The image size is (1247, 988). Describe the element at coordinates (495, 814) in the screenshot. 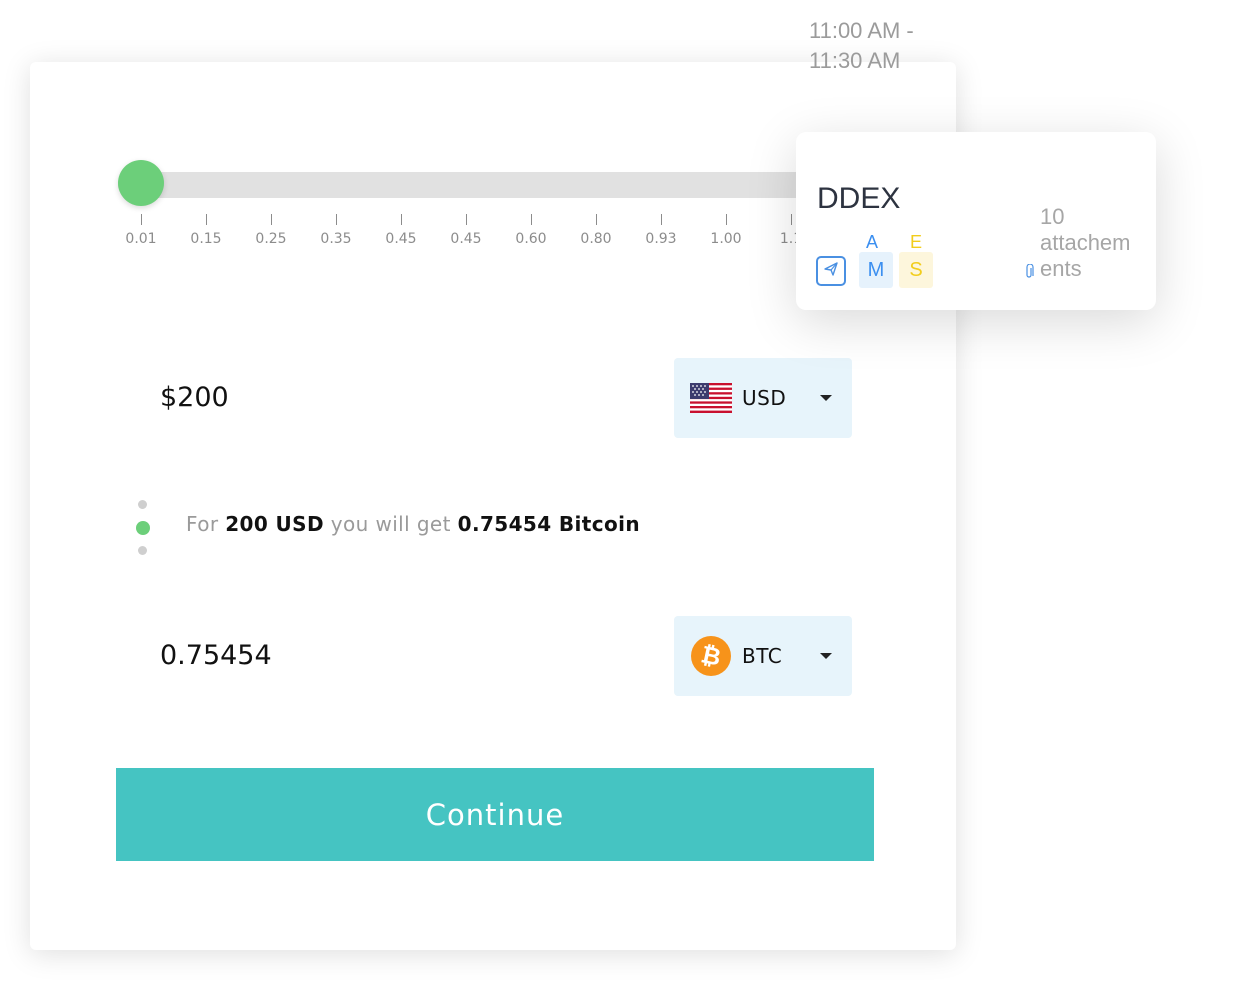

I see `continue-button: Continue` at that location.